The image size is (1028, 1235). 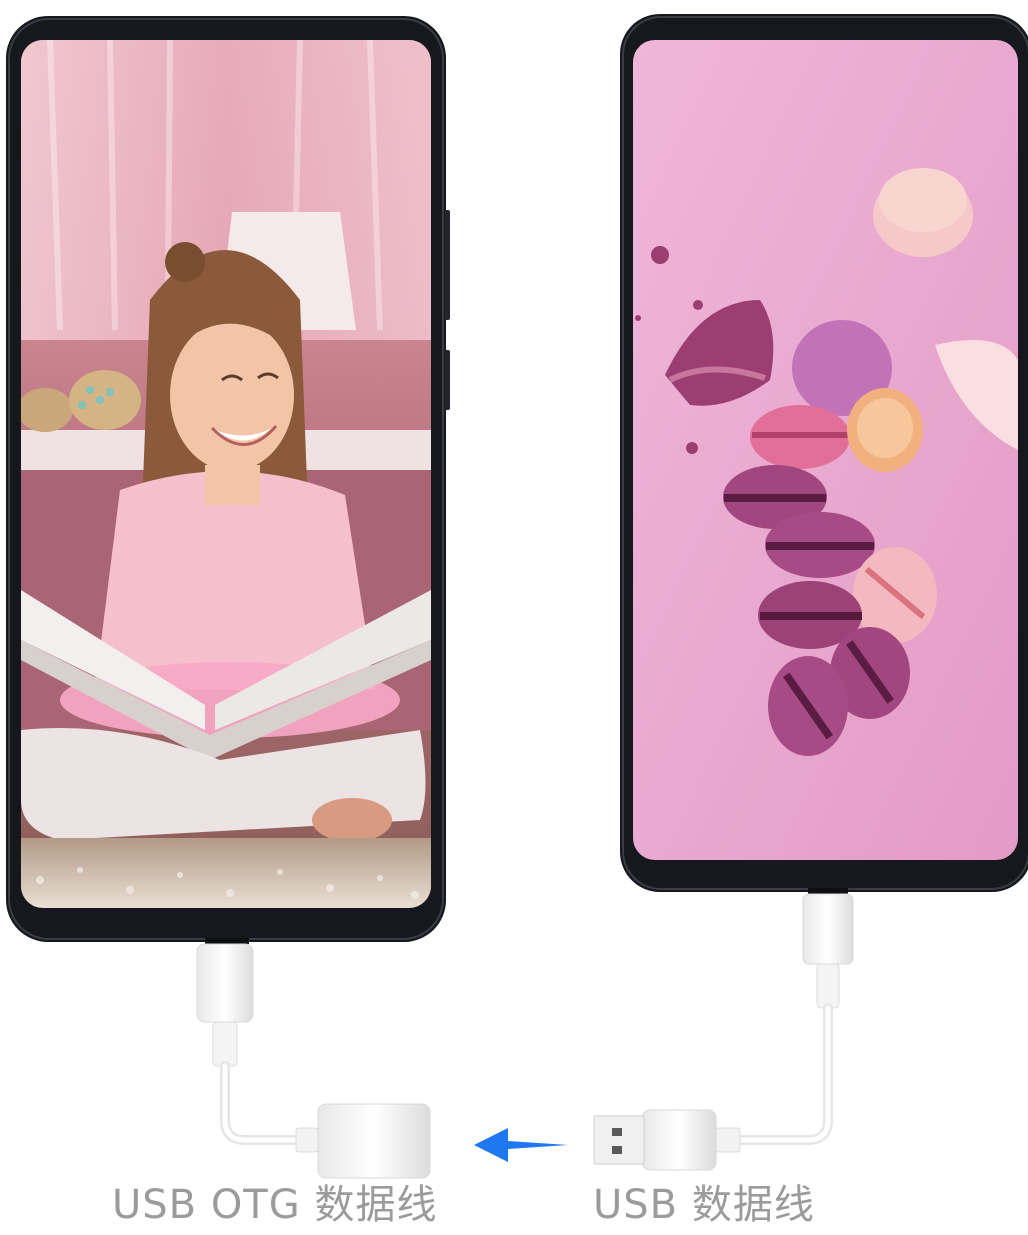 What do you see at coordinates (521, 1145) in the screenshot?
I see `arrow-left-icon` at bounding box center [521, 1145].